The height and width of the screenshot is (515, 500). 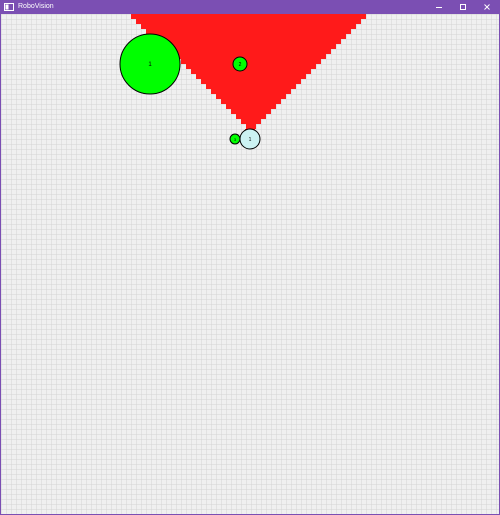 I want to click on maximize-icon, so click(x=463, y=7).